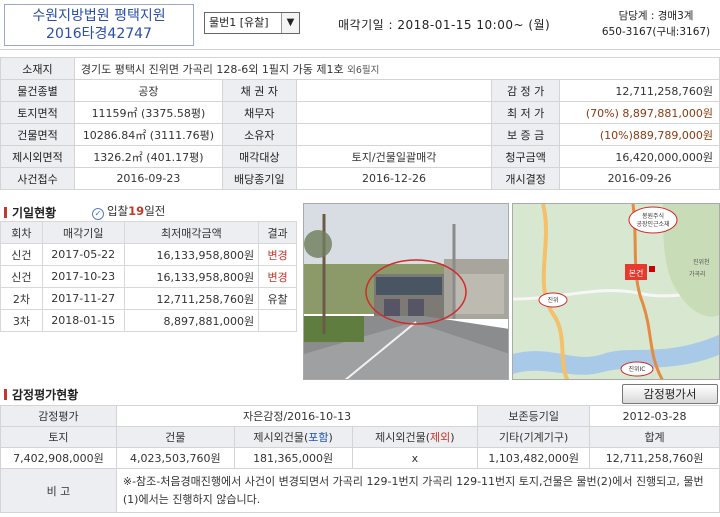 The image size is (720, 517). What do you see at coordinates (277, 232) in the screenshot?
I see `column-header: 결과` at bounding box center [277, 232].